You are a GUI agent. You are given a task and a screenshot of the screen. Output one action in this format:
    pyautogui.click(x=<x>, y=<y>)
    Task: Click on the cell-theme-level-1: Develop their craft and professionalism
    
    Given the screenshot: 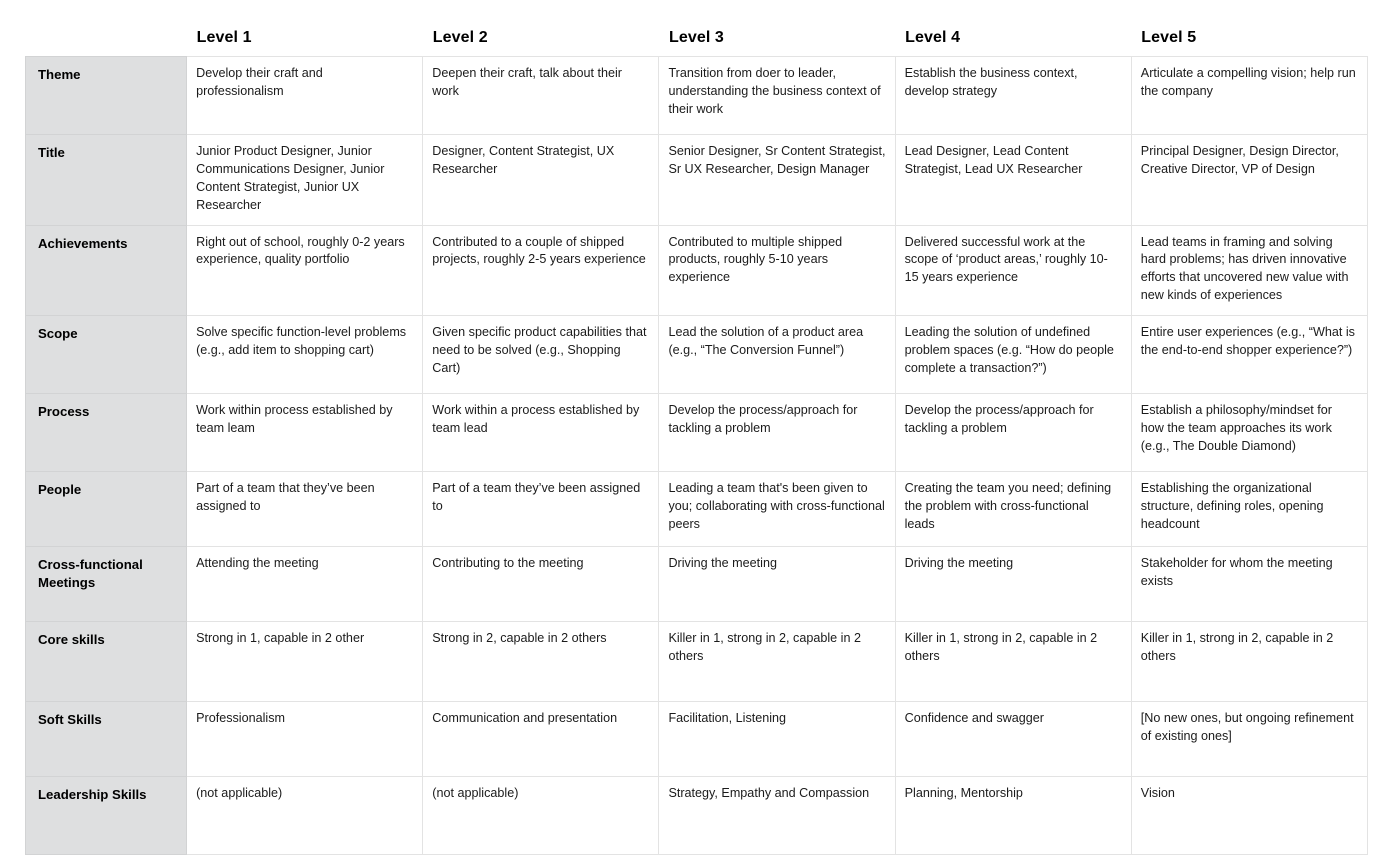 What is the action you would take?
    pyautogui.click(x=305, y=95)
    